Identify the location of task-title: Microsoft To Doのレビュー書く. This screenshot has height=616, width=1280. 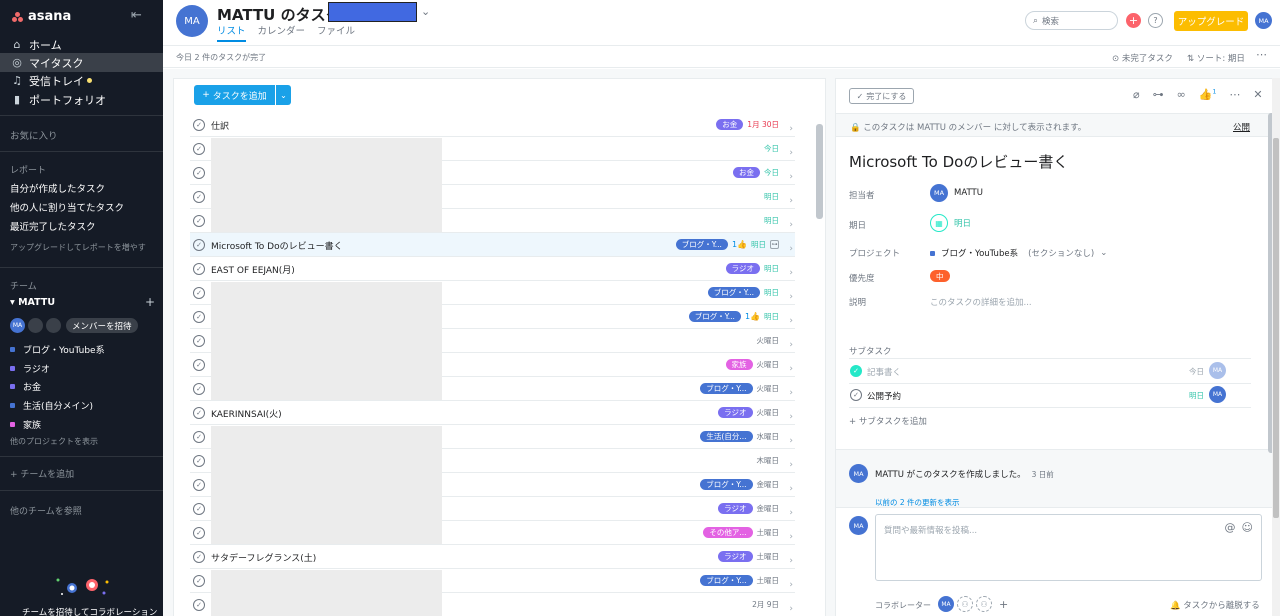
(958, 161).